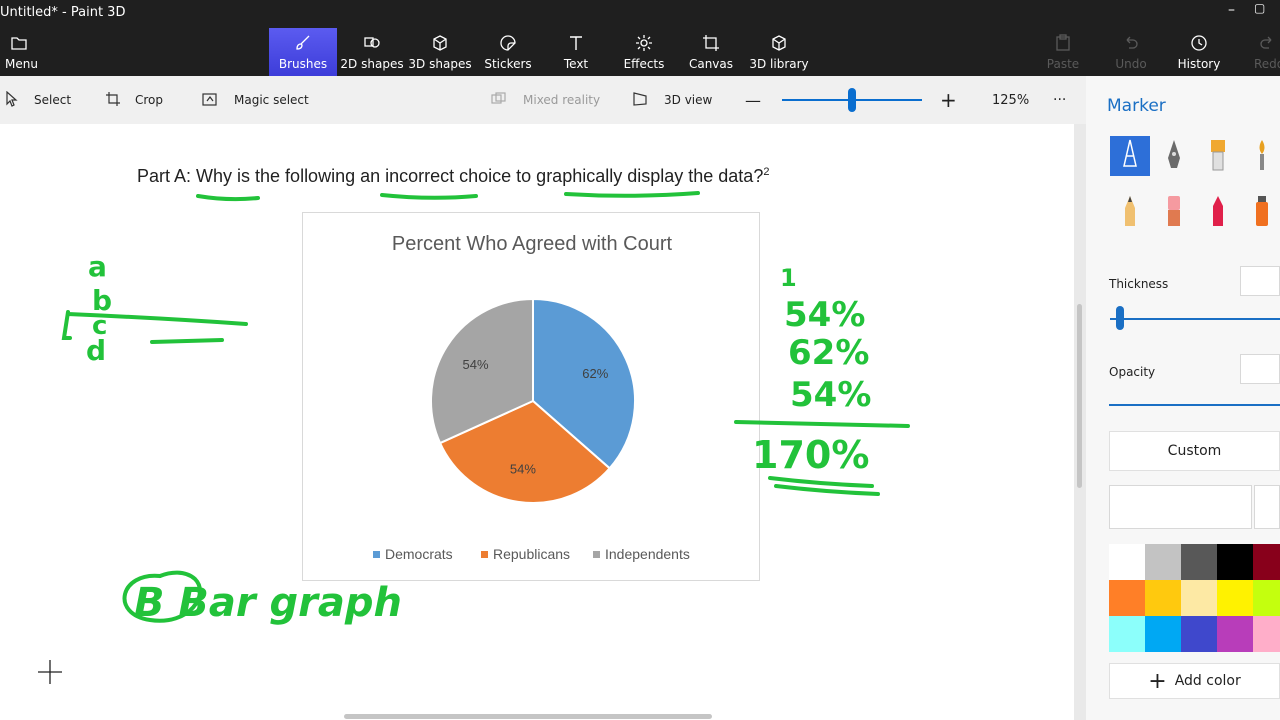  Describe the element at coordinates (372, 64) in the screenshot. I see `tab-2d-shapes-label: 2D shapes` at that location.